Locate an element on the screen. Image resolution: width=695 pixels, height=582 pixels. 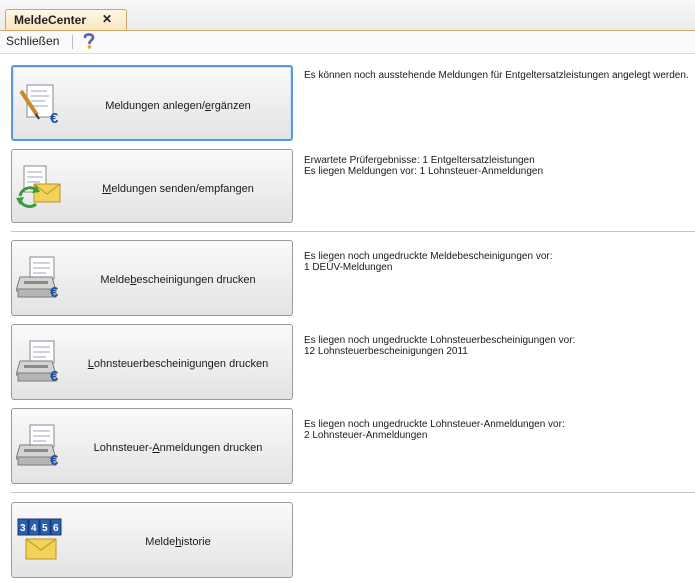
help-icon is located at coordinates (89, 43).